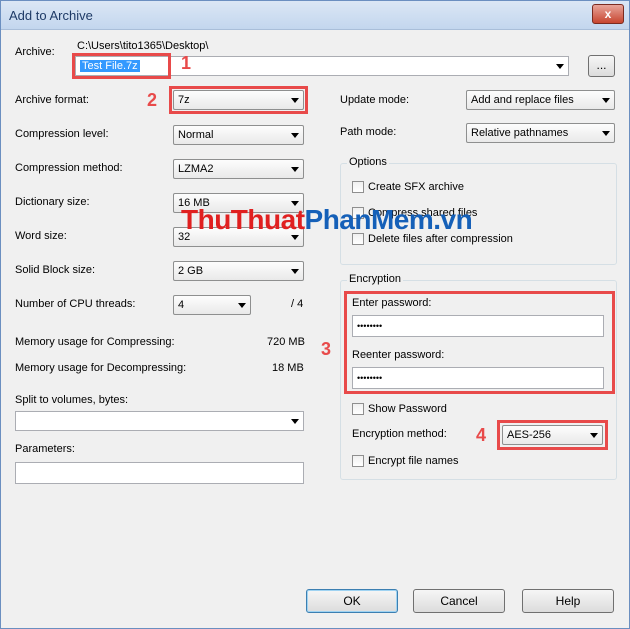 The height and width of the screenshot is (629, 630). Describe the element at coordinates (159, 473) in the screenshot. I see `parameters-input` at that location.